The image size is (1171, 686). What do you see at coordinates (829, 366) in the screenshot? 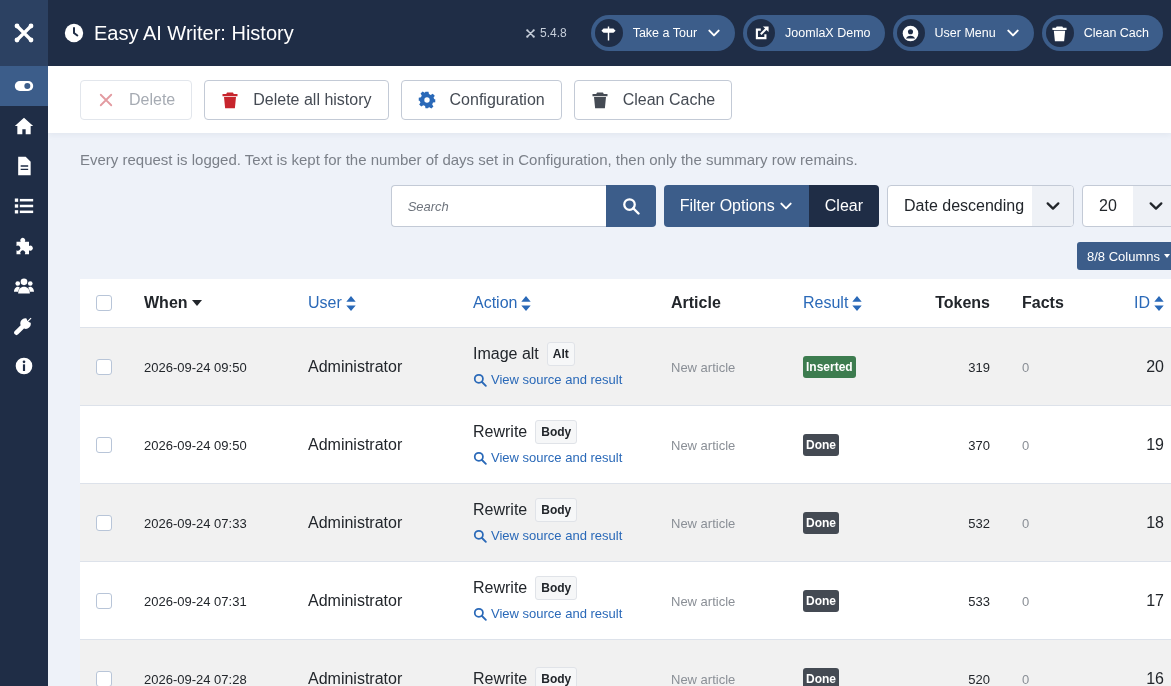
I see `result-badge: Inserted` at bounding box center [829, 366].